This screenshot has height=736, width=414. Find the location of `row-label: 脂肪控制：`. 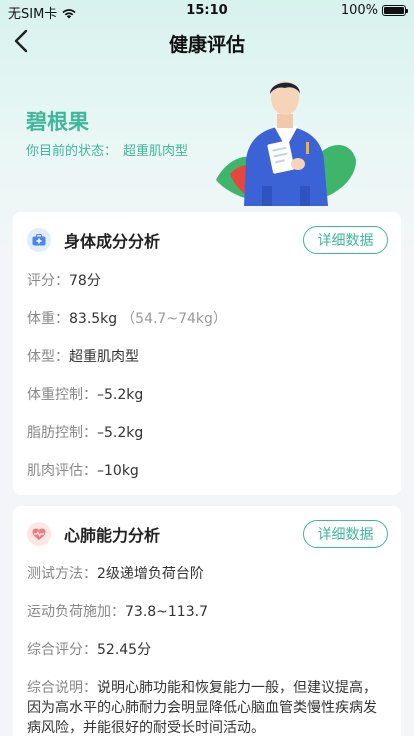

row-label: 脂肪控制： is located at coordinates (62, 433).